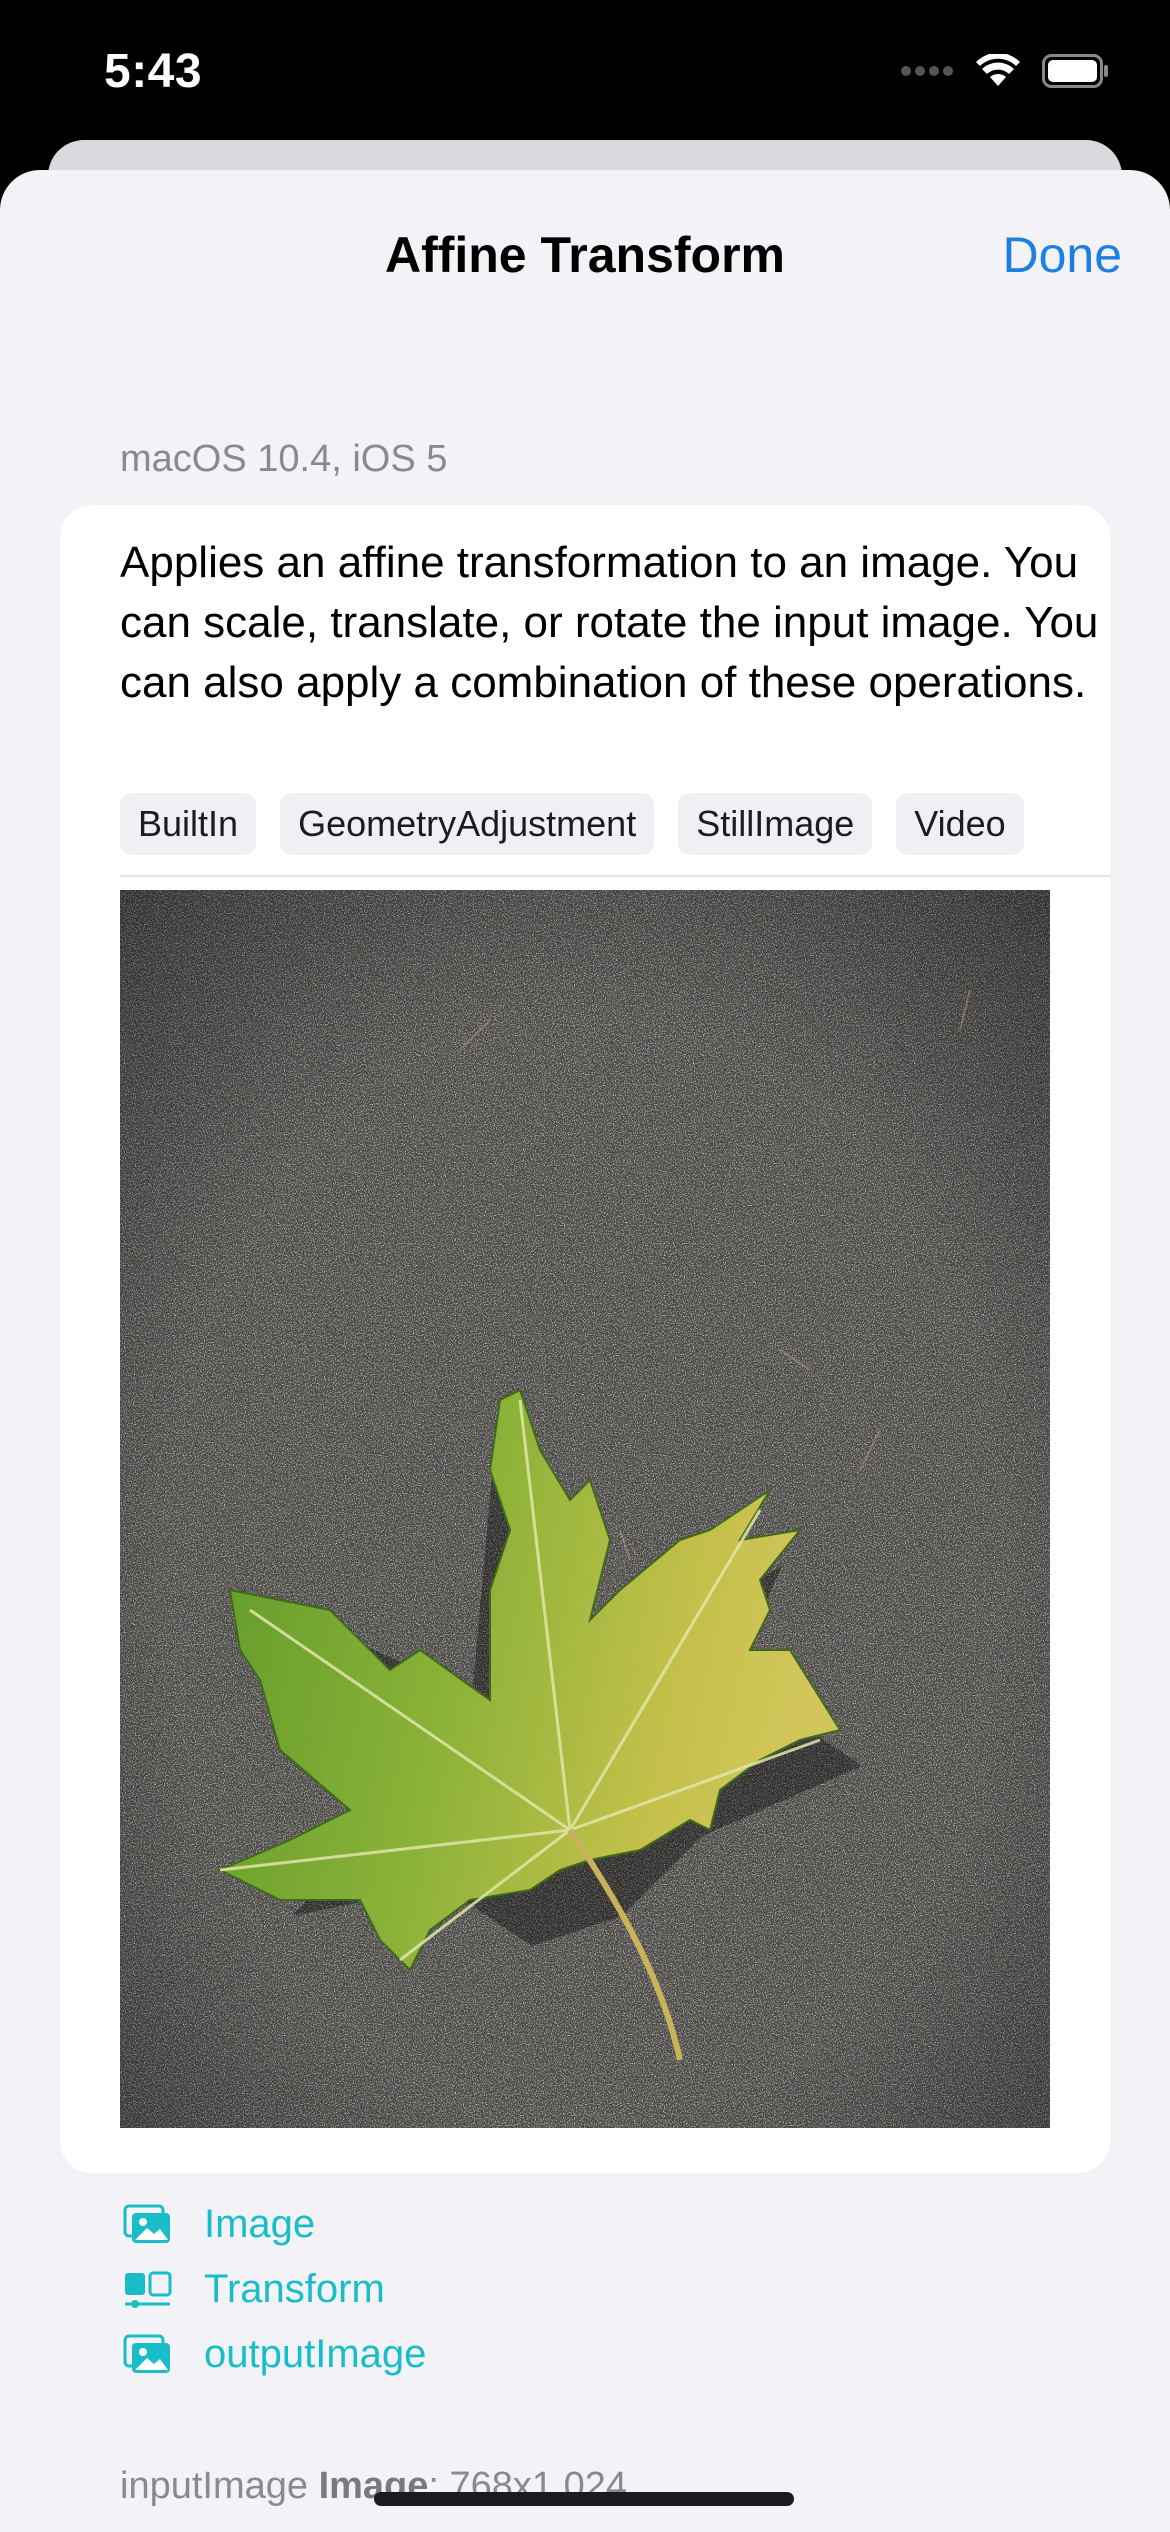 Image resolution: width=1170 pixels, height=2532 pixels. I want to click on done-button: Done, so click(1062, 255).